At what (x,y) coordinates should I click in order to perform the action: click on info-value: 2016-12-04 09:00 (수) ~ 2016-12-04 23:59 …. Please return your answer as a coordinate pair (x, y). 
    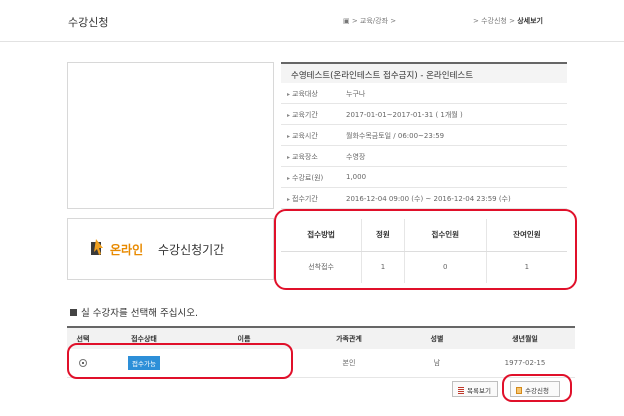
    Looking at the image, I should click on (428, 199).